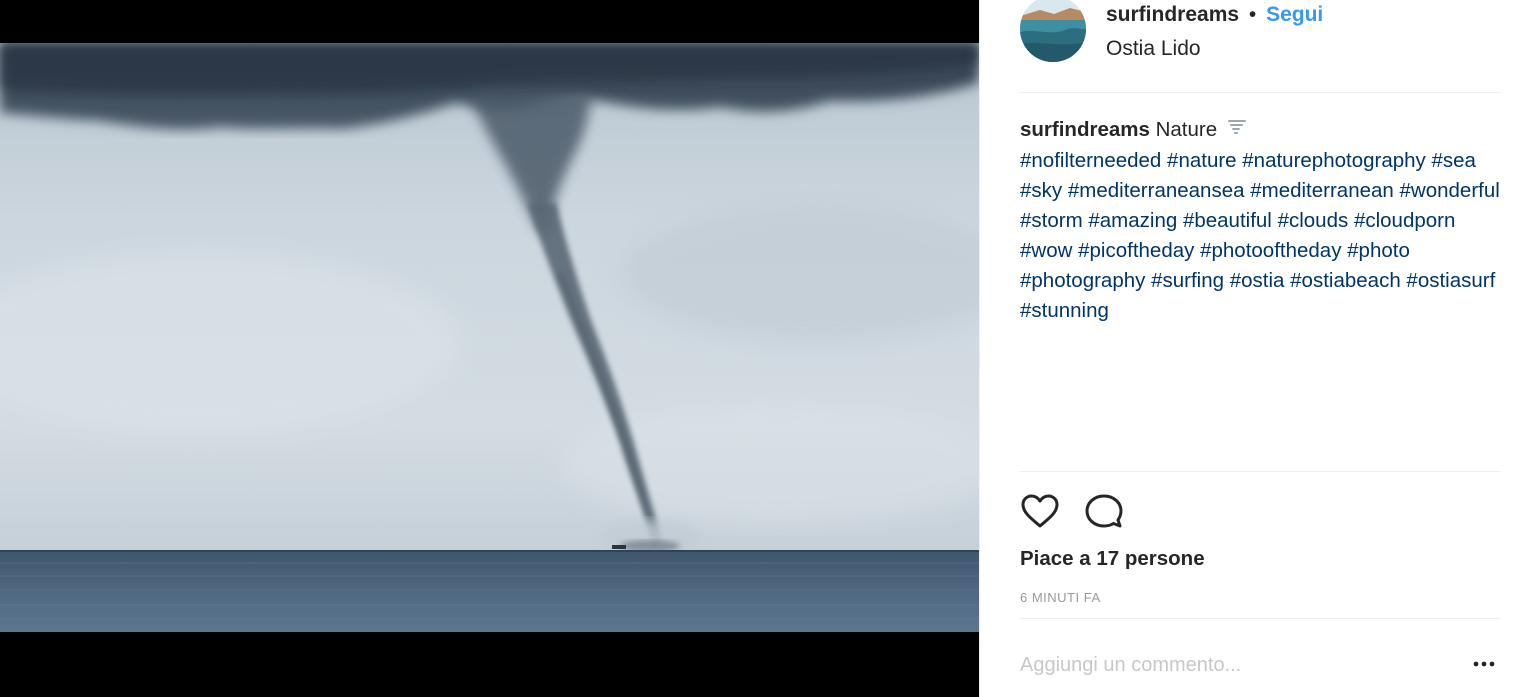  Describe the element at coordinates (1172, 14) in the screenshot. I see `username-link: surfindreams` at that location.